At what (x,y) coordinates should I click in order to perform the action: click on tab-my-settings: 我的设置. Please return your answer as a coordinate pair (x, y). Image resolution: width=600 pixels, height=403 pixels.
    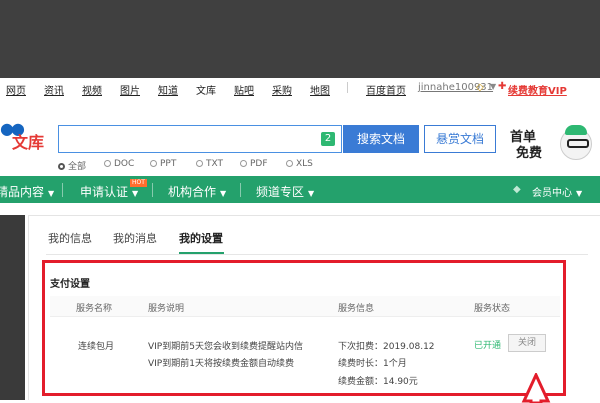
    Looking at the image, I should click on (201, 238).